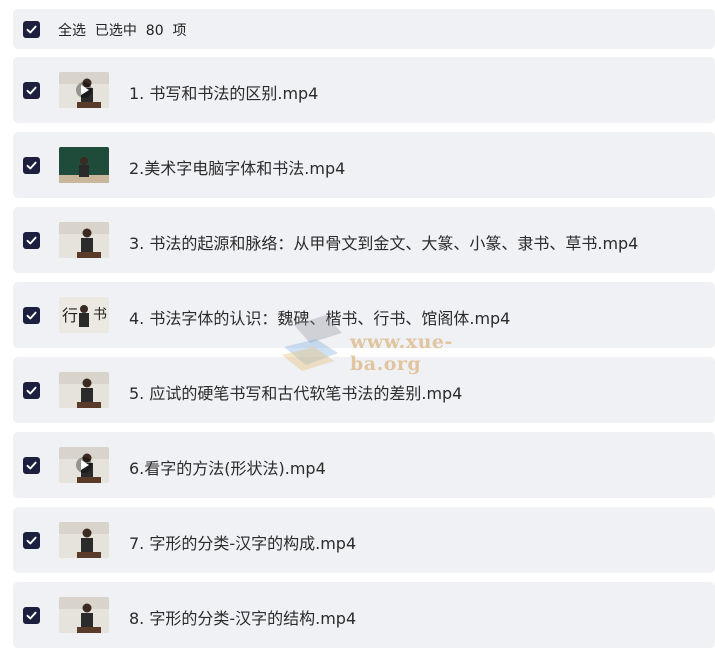 The height and width of the screenshot is (648, 715). I want to click on file-name: 8. 字形的分类-汉字的结构.mp4, so click(242, 617).